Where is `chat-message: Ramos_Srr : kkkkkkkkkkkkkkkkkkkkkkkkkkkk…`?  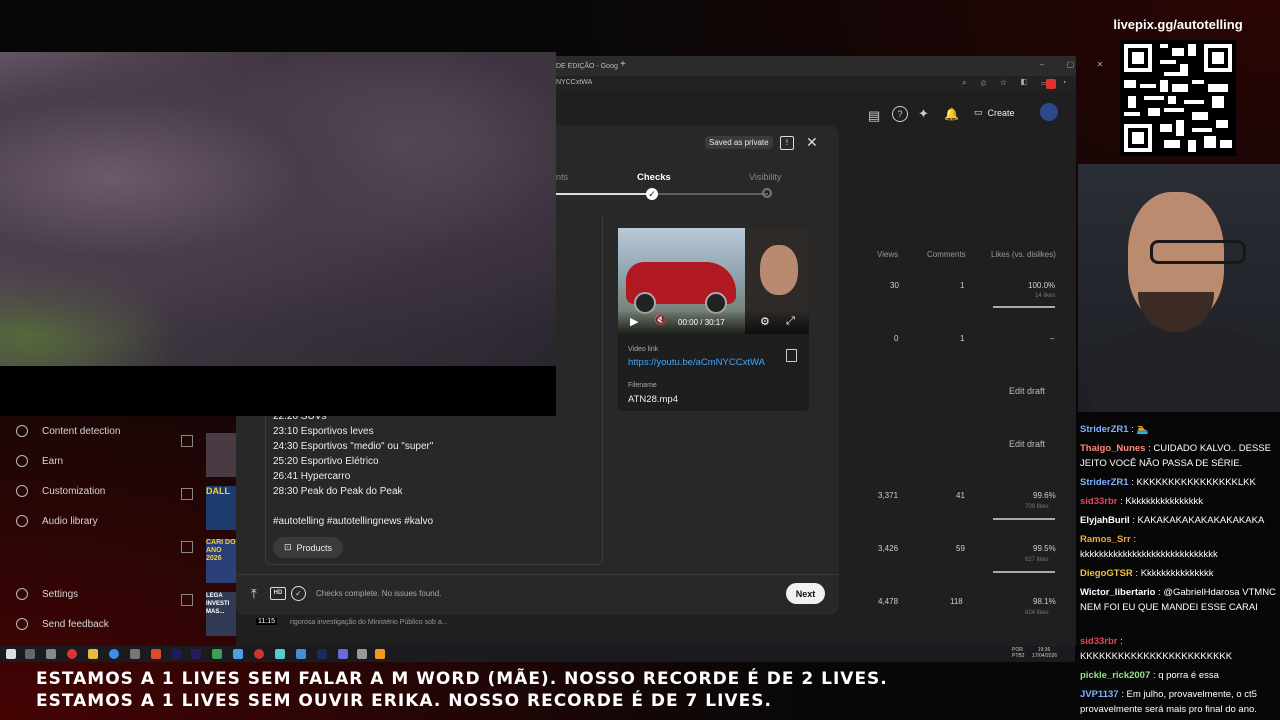
chat-message: Ramos_Srr : kkkkkkkkkkkkkkkkkkkkkkkkkkkk… is located at coordinates (1149, 547).